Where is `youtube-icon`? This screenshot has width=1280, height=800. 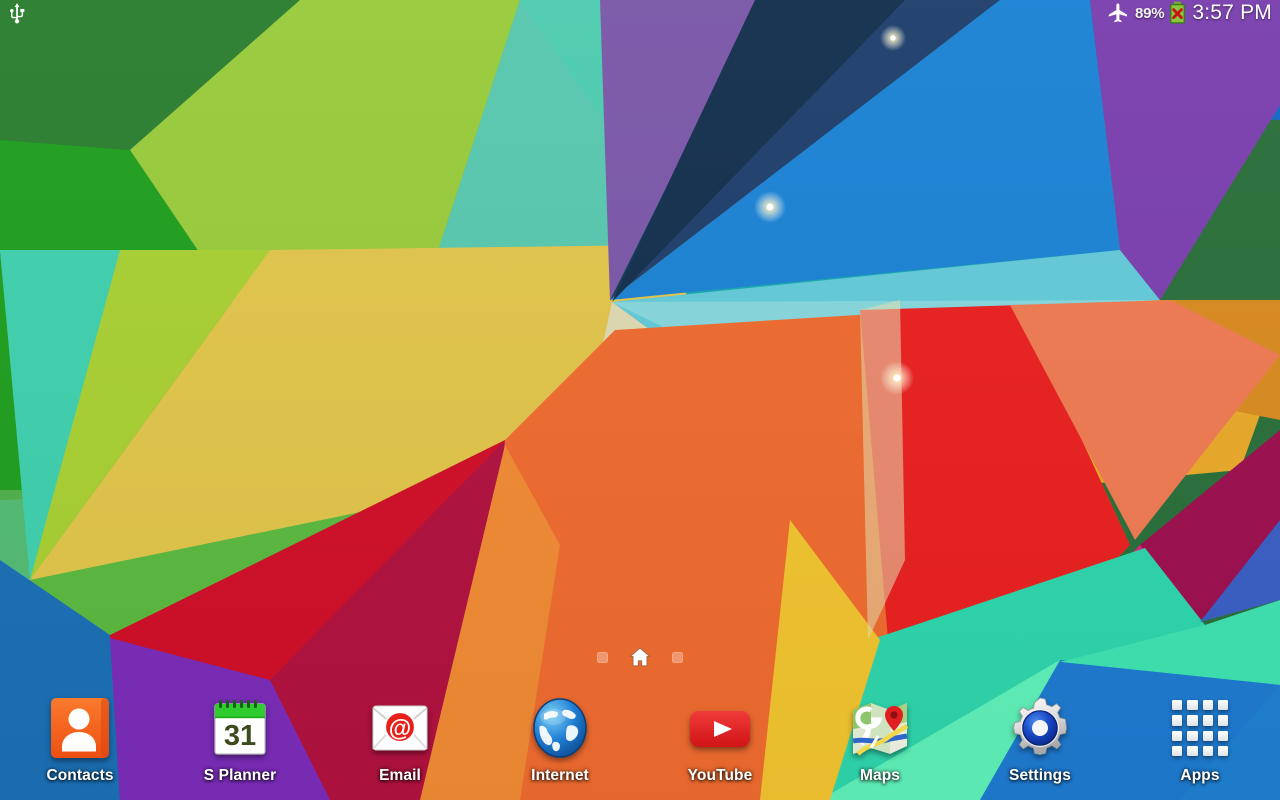 youtube-icon is located at coordinates (720, 729).